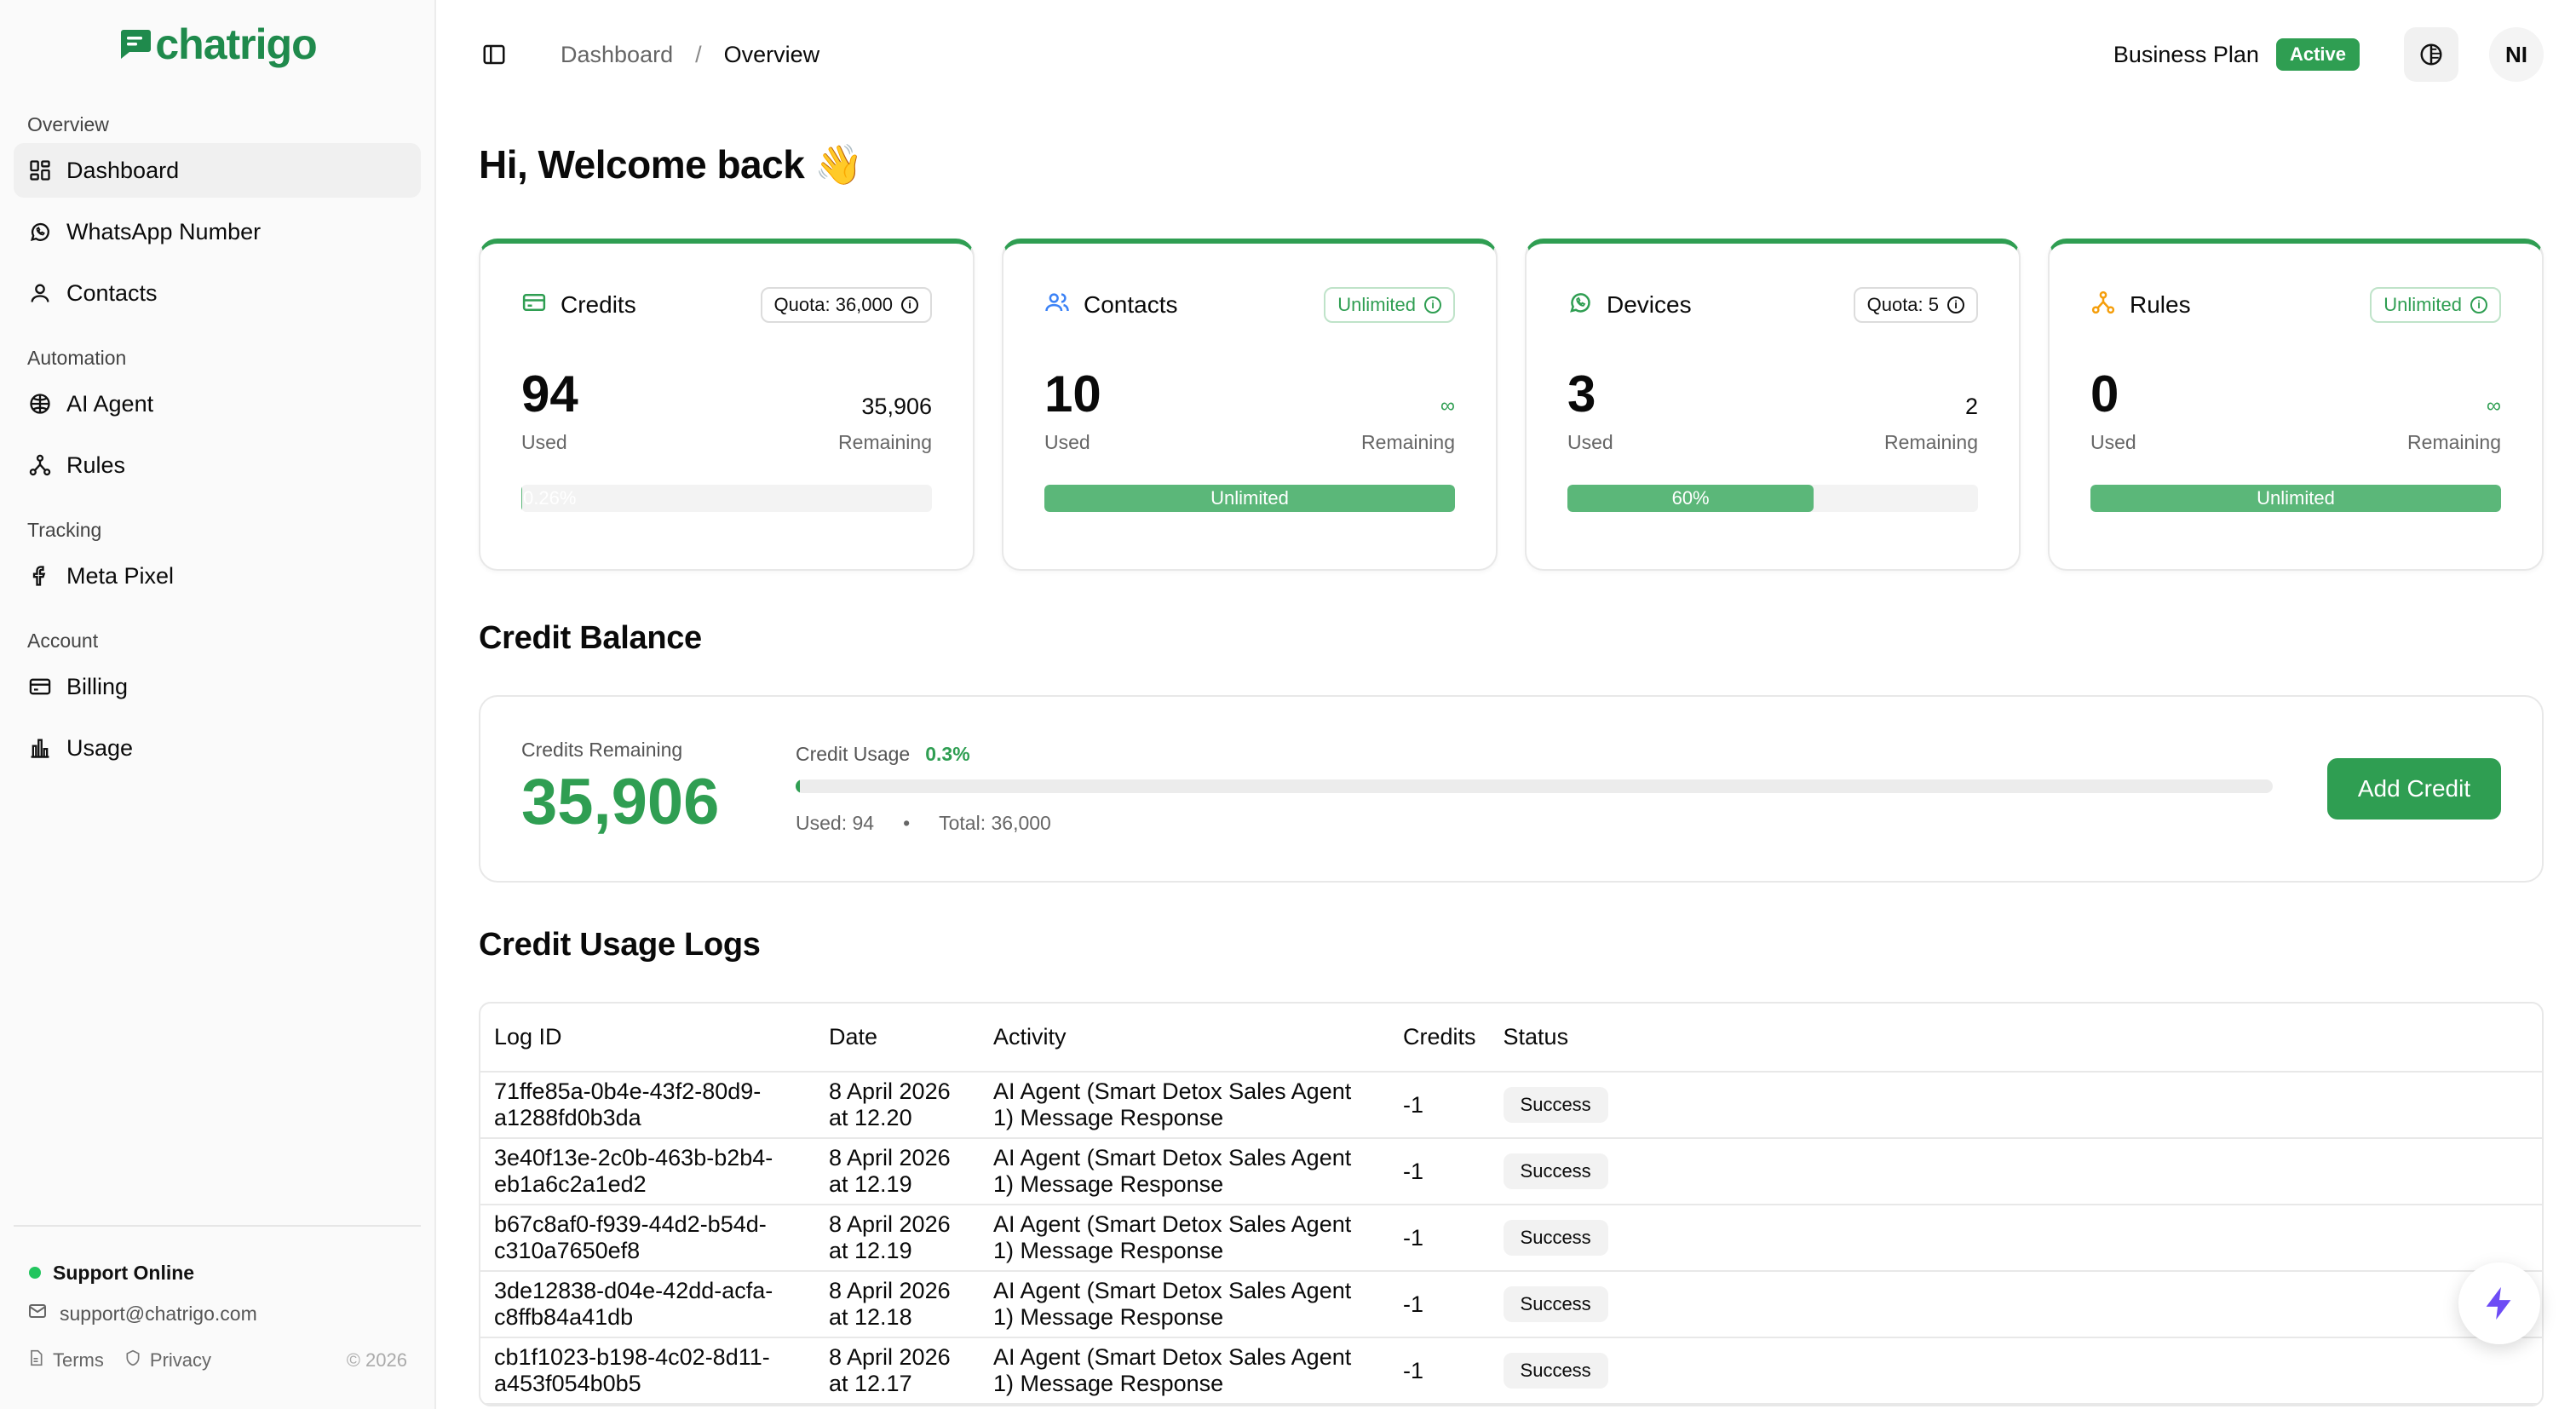 The height and width of the screenshot is (1409, 2576). Describe the element at coordinates (217, 1272) in the screenshot. I see `support-status: Support Online` at that location.